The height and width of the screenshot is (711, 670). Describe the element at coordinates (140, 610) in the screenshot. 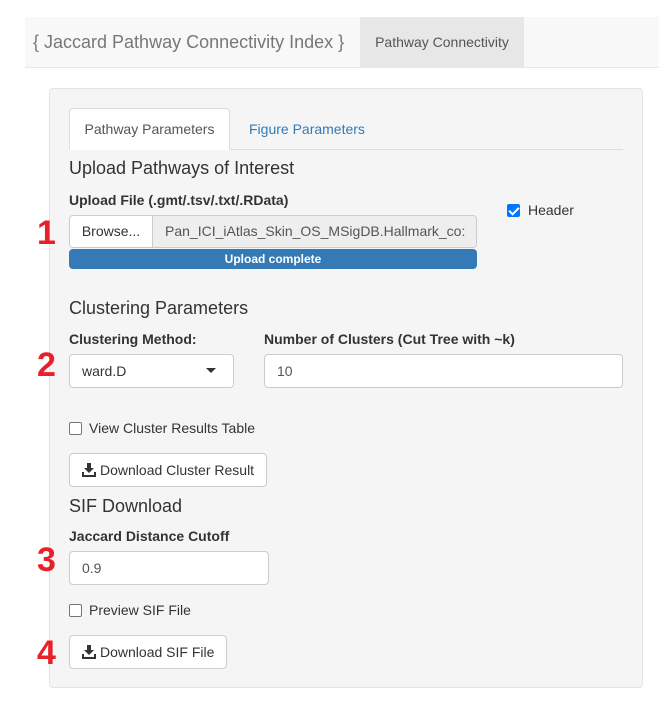

I see `preview-sif-label: Preview SIF File` at that location.